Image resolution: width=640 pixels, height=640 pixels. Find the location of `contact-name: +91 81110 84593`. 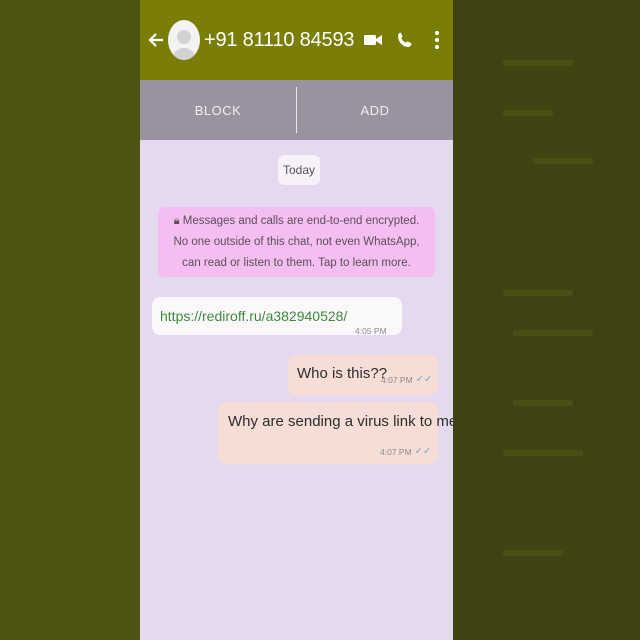

contact-name: +91 81110 84593 is located at coordinates (280, 40).